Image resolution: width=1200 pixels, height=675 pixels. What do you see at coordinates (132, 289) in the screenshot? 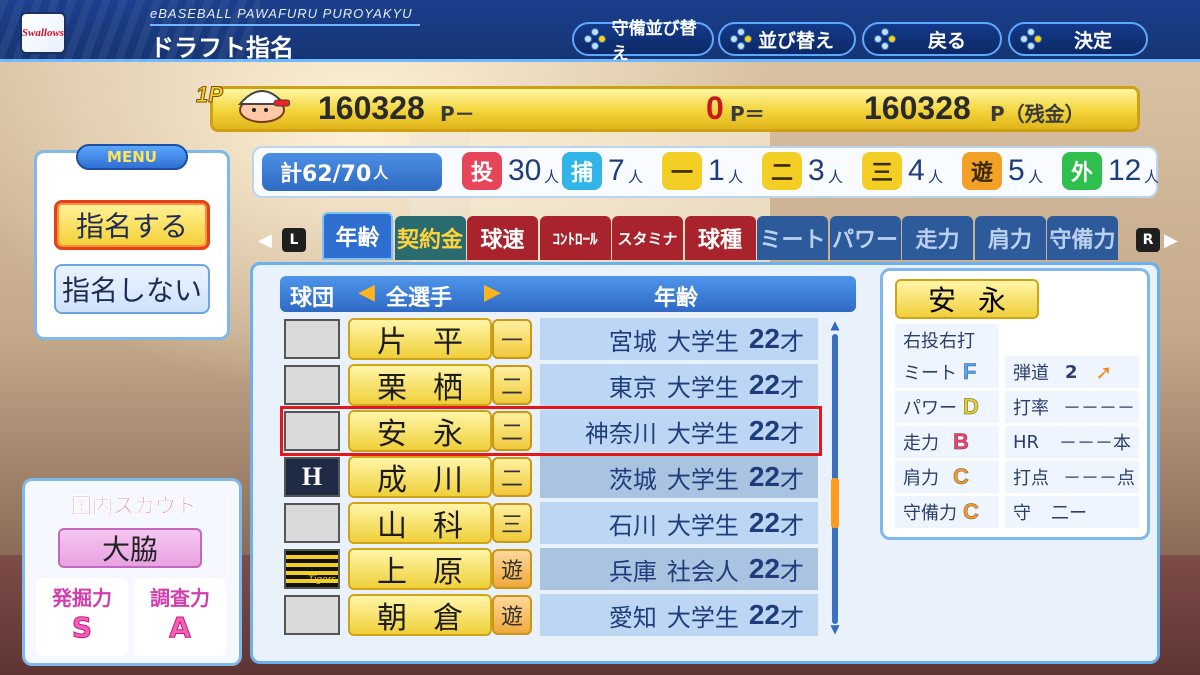
I see `skip-nomination-button: 指名しない` at bounding box center [132, 289].